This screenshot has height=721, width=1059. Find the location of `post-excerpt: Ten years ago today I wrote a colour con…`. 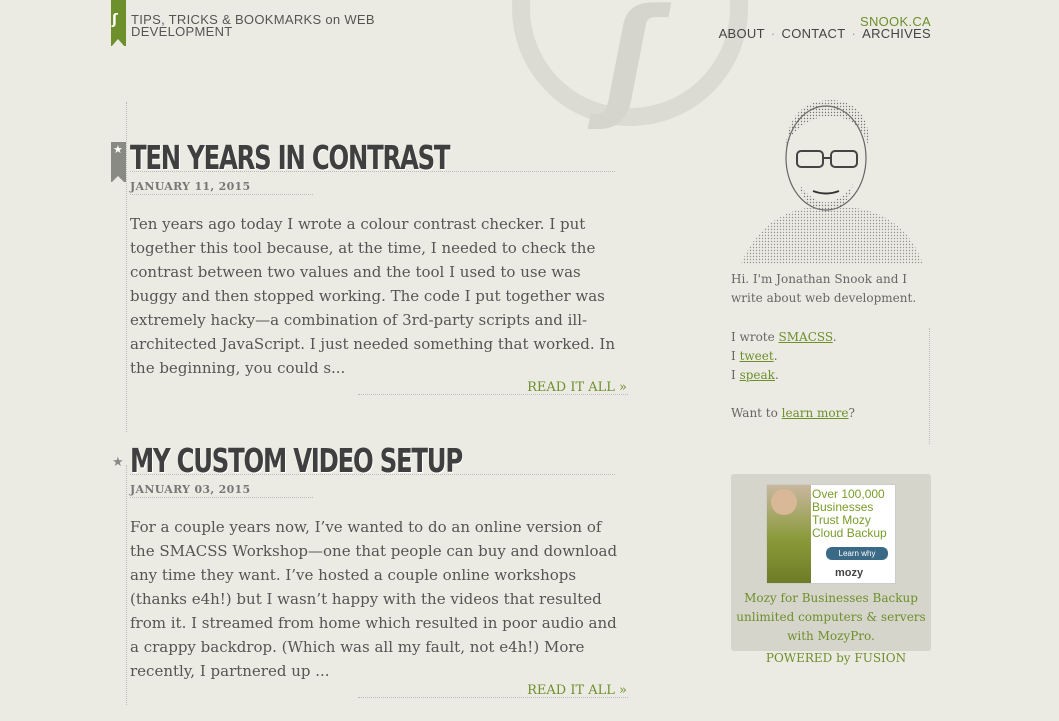

post-excerpt: Ten years ago today I wrote a colour con… is located at coordinates (373, 296).